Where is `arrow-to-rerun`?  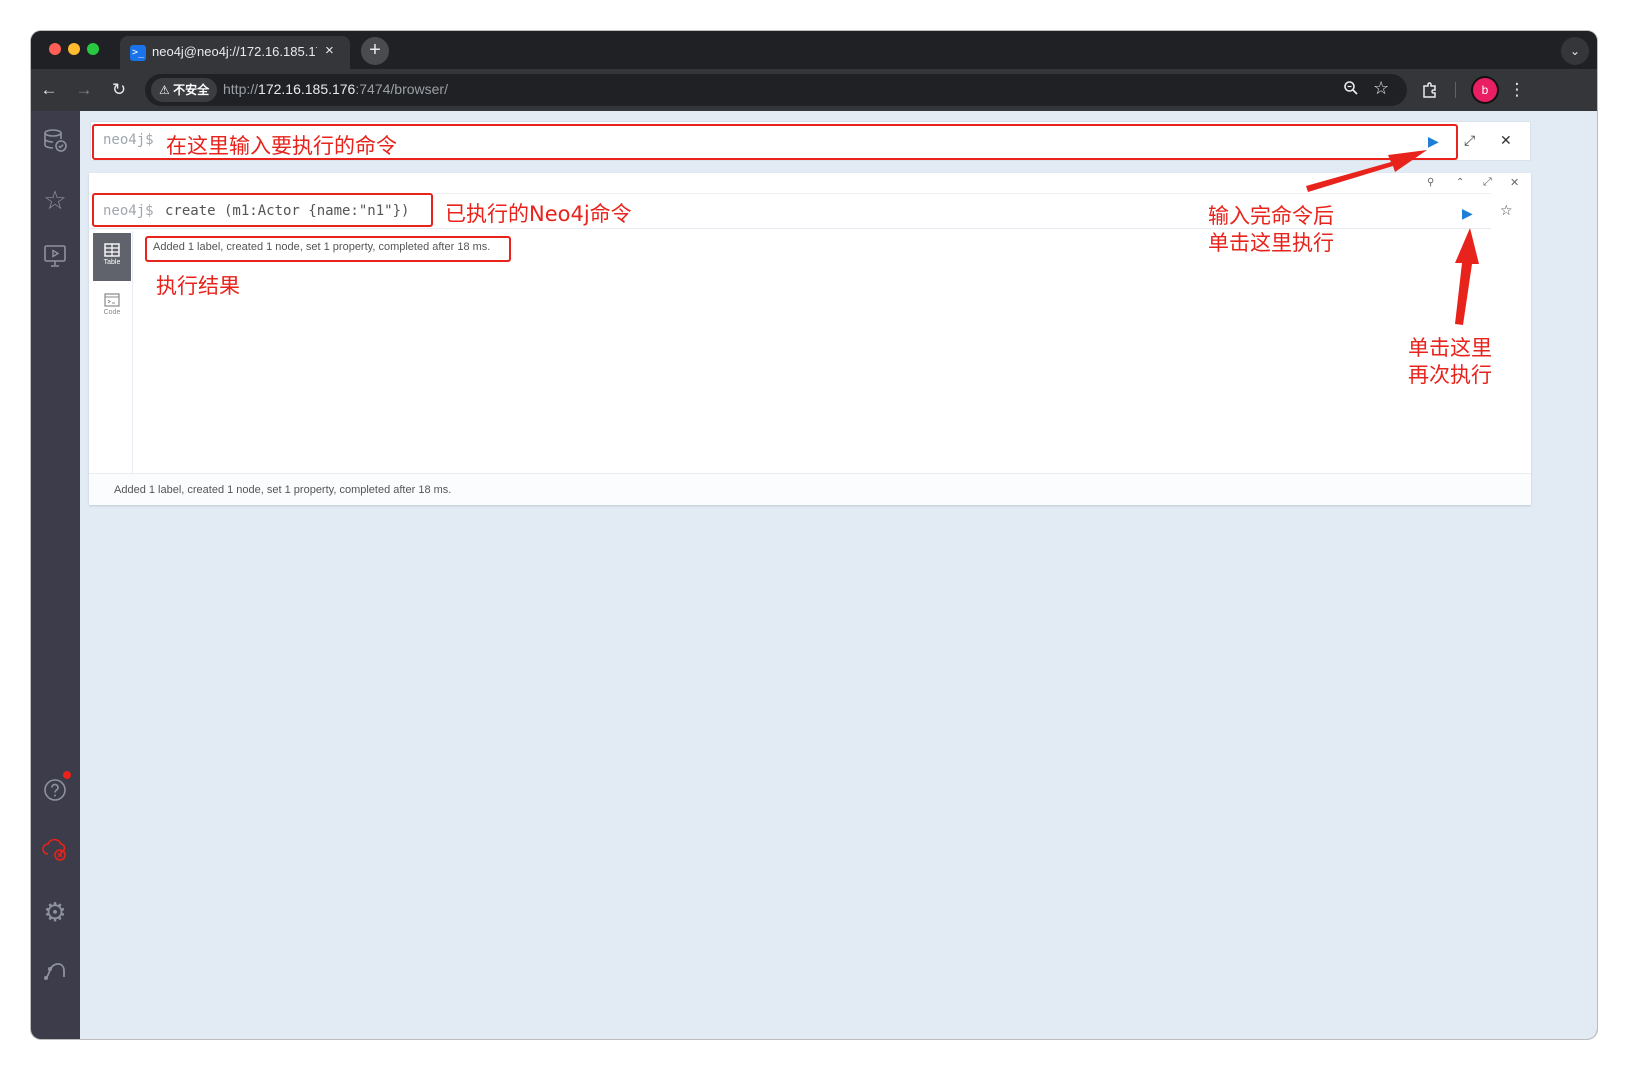
arrow-to-rerun is located at coordinates (1467, 276).